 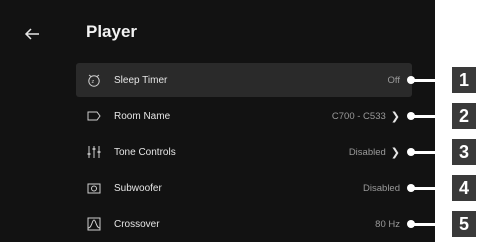 I want to click on setting-label: Crossover, so click(x=137, y=224).